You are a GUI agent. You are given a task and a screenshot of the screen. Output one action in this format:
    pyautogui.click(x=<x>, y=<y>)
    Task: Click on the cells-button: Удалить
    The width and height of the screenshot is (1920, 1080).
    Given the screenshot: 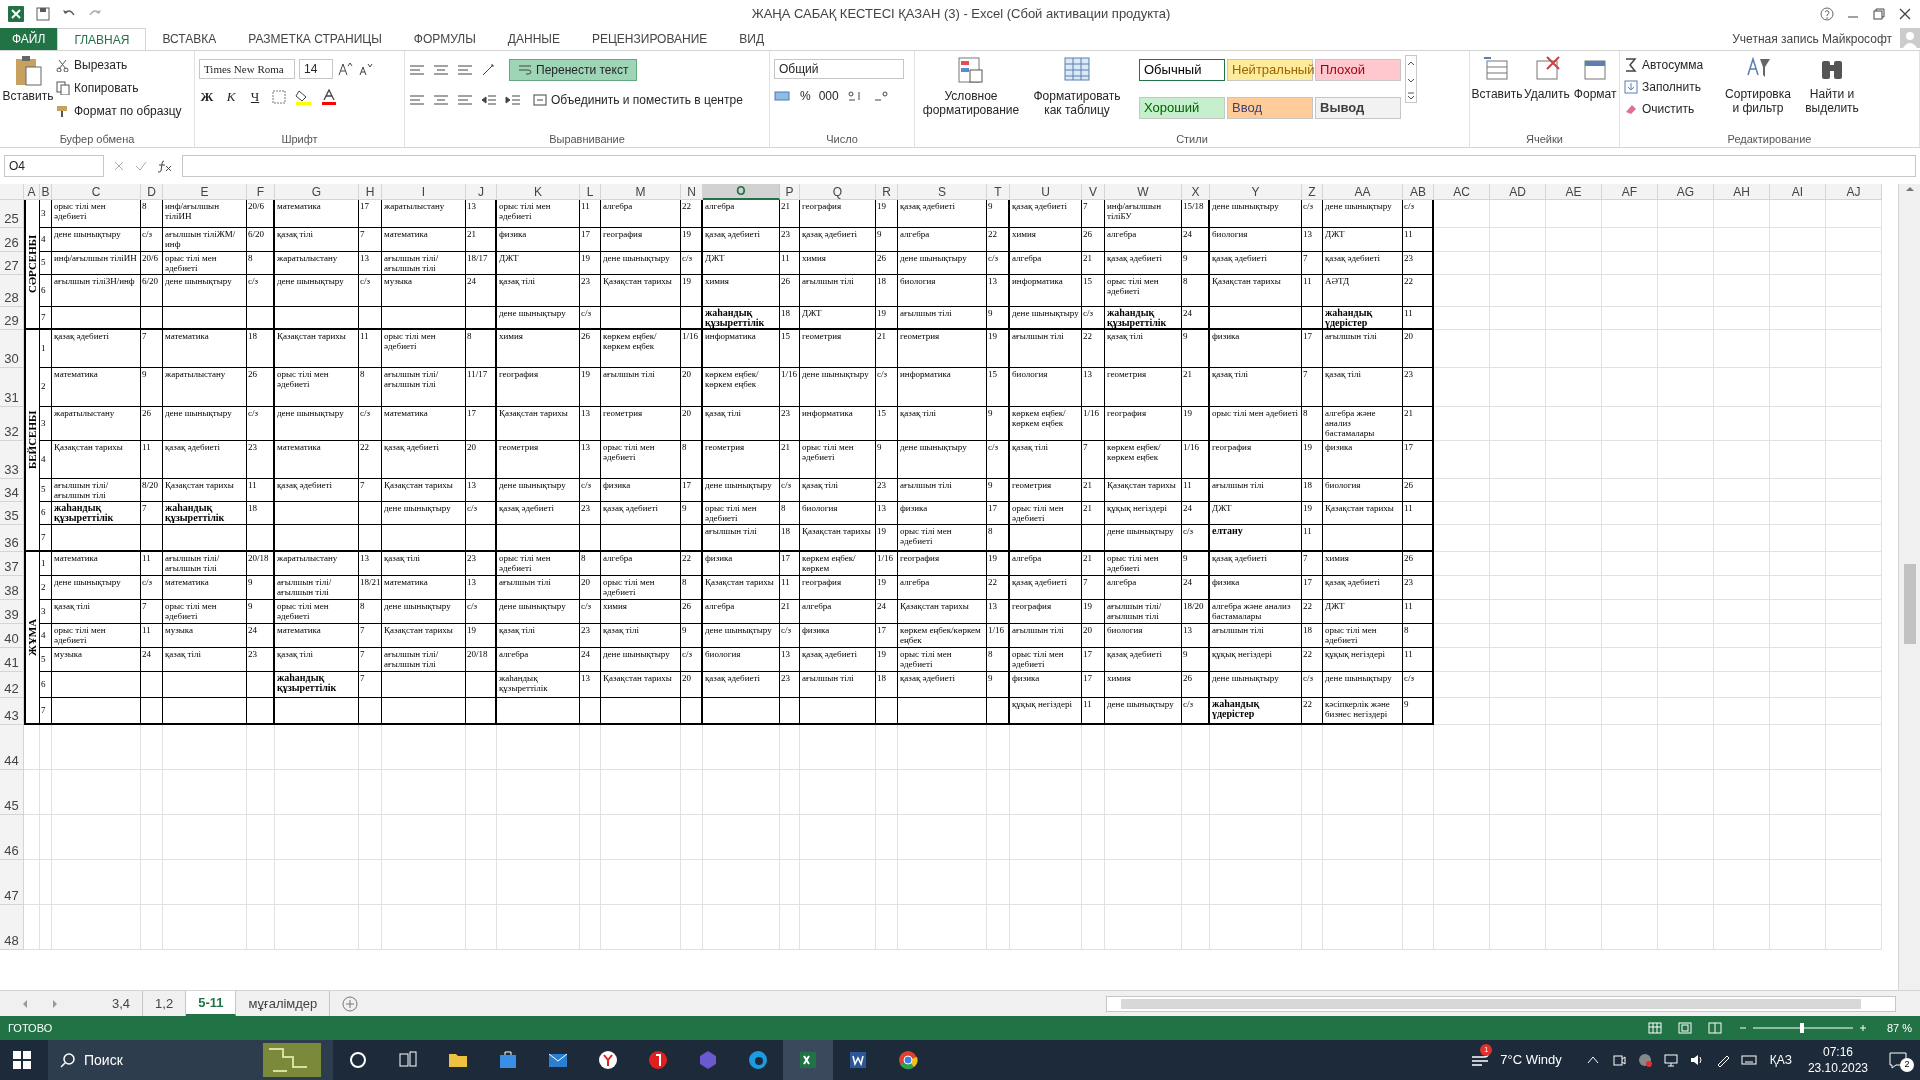 What is the action you would take?
    pyautogui.click(x=1547, y=93)
    